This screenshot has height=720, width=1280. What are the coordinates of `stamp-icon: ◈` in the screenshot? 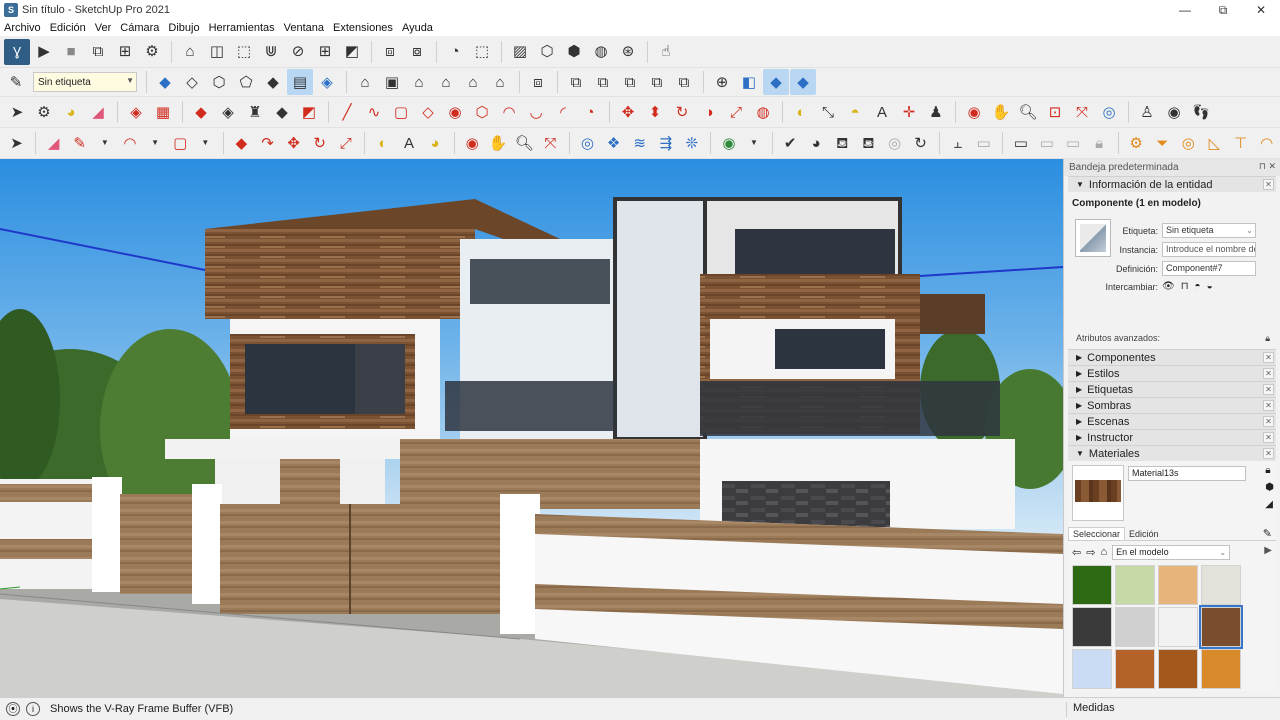 It's located at (228, 112).